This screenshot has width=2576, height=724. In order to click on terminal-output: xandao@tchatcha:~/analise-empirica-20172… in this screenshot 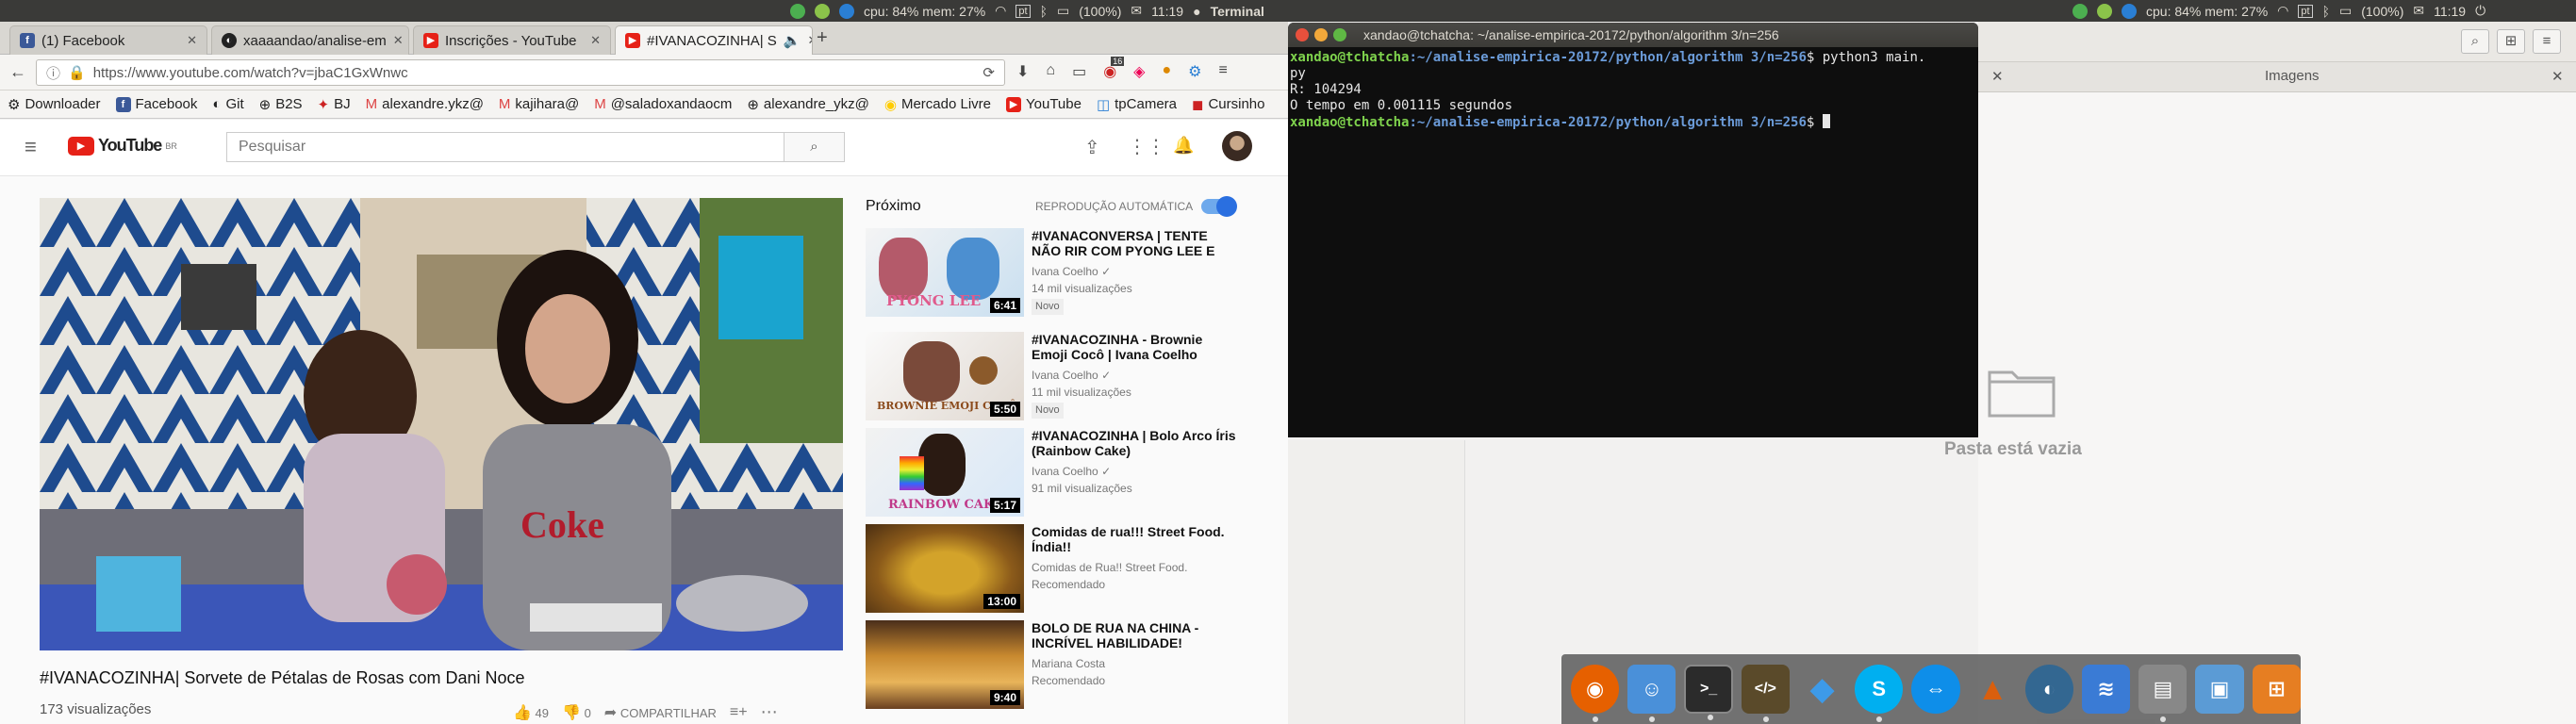, I will do `click(1633, 242)`.